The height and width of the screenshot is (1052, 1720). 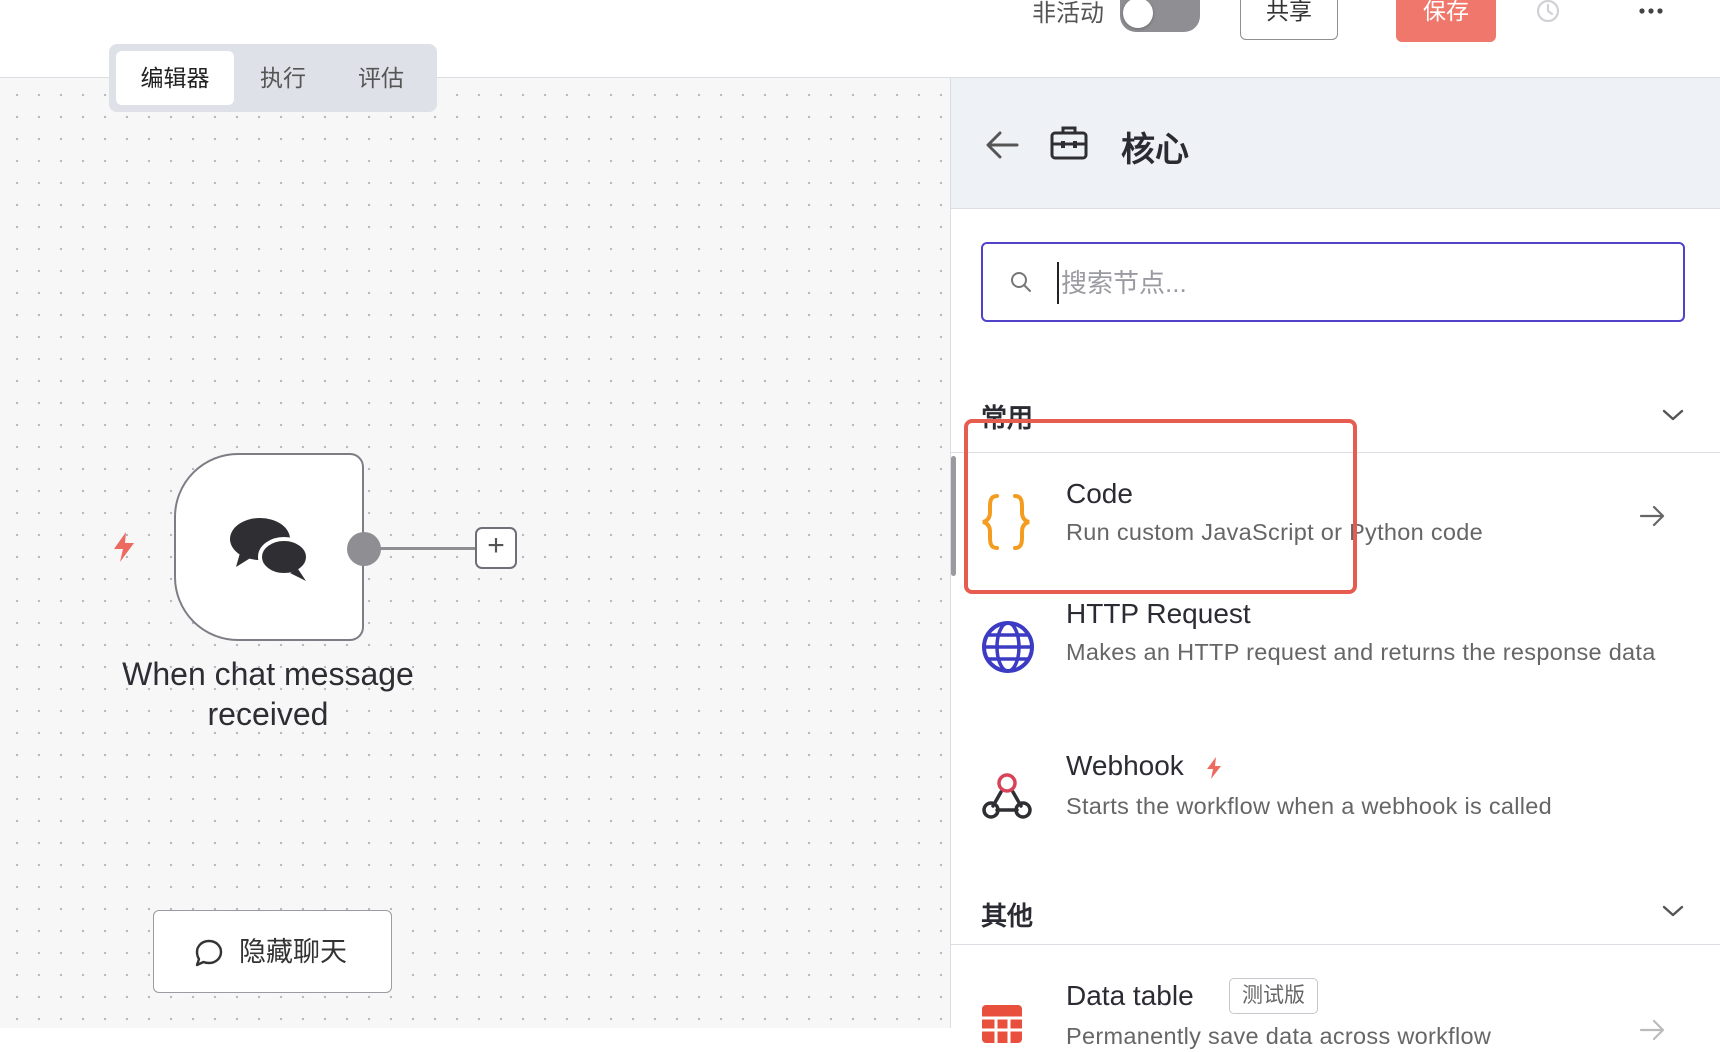 I want to click on node-item-desc: Permanently save data across workflow, so click(x=1279, y=1036).